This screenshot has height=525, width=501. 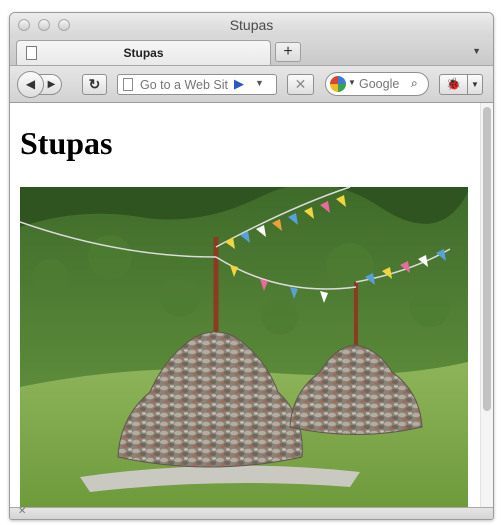 What do you see at coordinates (251, 512) in the screenshot?
I see `status-bar: ✕` at bounding box center [251, 512].